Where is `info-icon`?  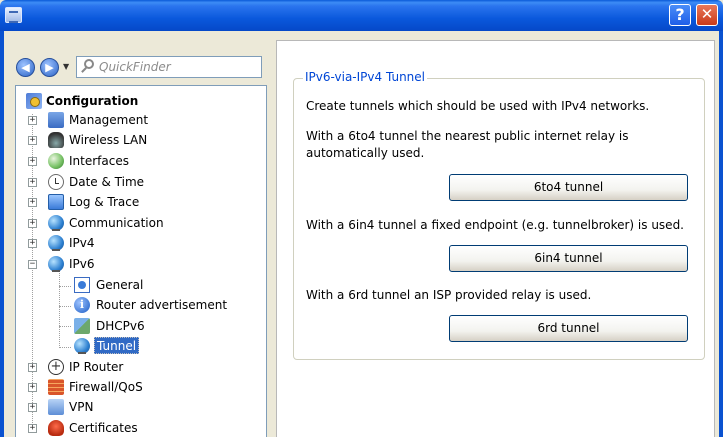
info-icon is located at coordinates (82, 305).